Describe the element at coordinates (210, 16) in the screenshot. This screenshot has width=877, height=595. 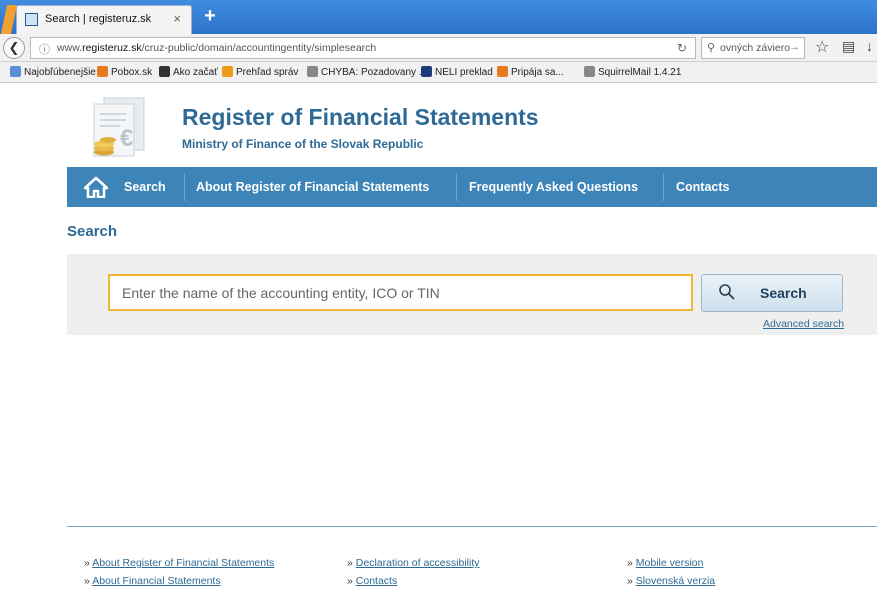
I see `new-tab-button: +` at that location.